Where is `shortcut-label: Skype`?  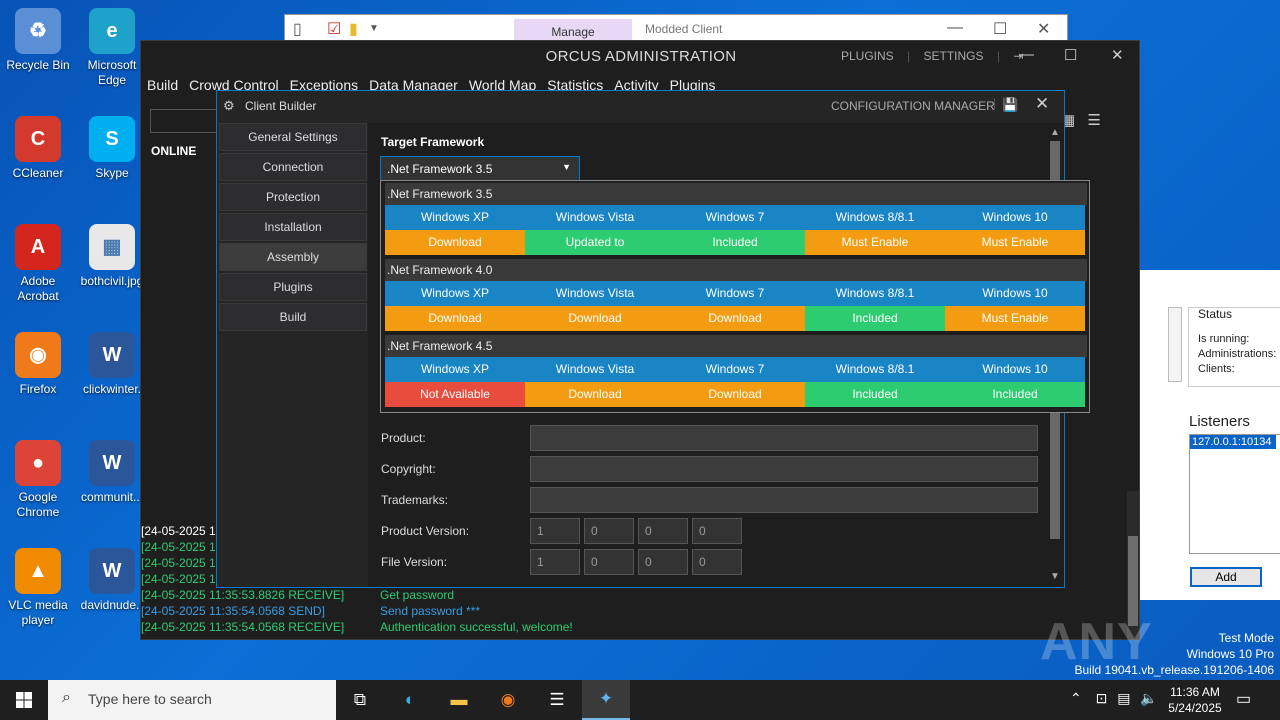
shortcut-label: Skype is located at coordinates (112, 173).